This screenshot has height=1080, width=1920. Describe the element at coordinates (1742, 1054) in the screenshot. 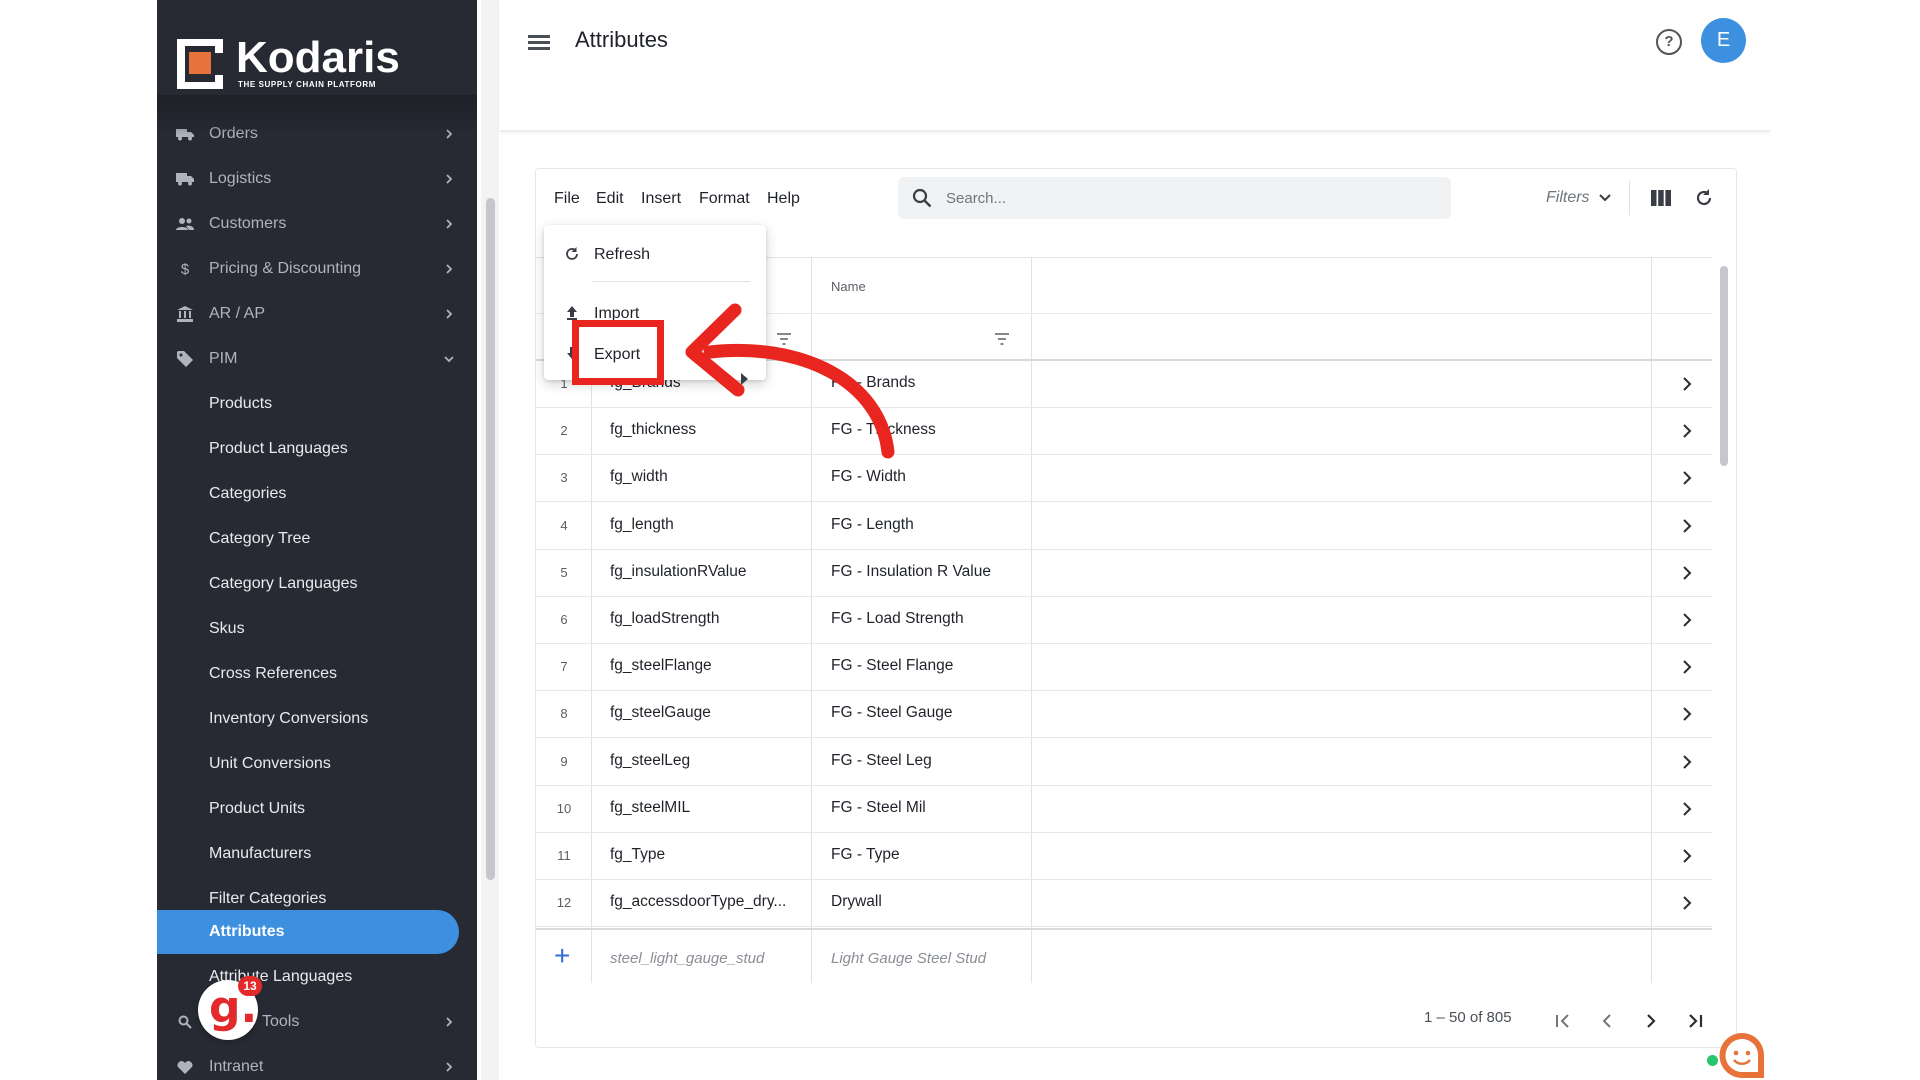

I see `chat-widget-icon` at that location.